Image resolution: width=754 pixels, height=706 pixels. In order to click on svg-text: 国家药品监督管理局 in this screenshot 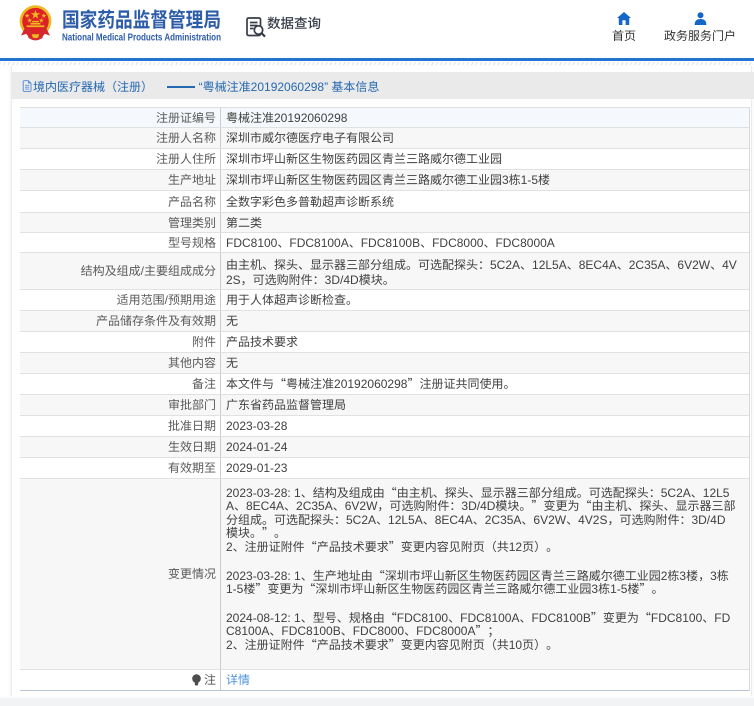, I will do `click(141, 20)`.